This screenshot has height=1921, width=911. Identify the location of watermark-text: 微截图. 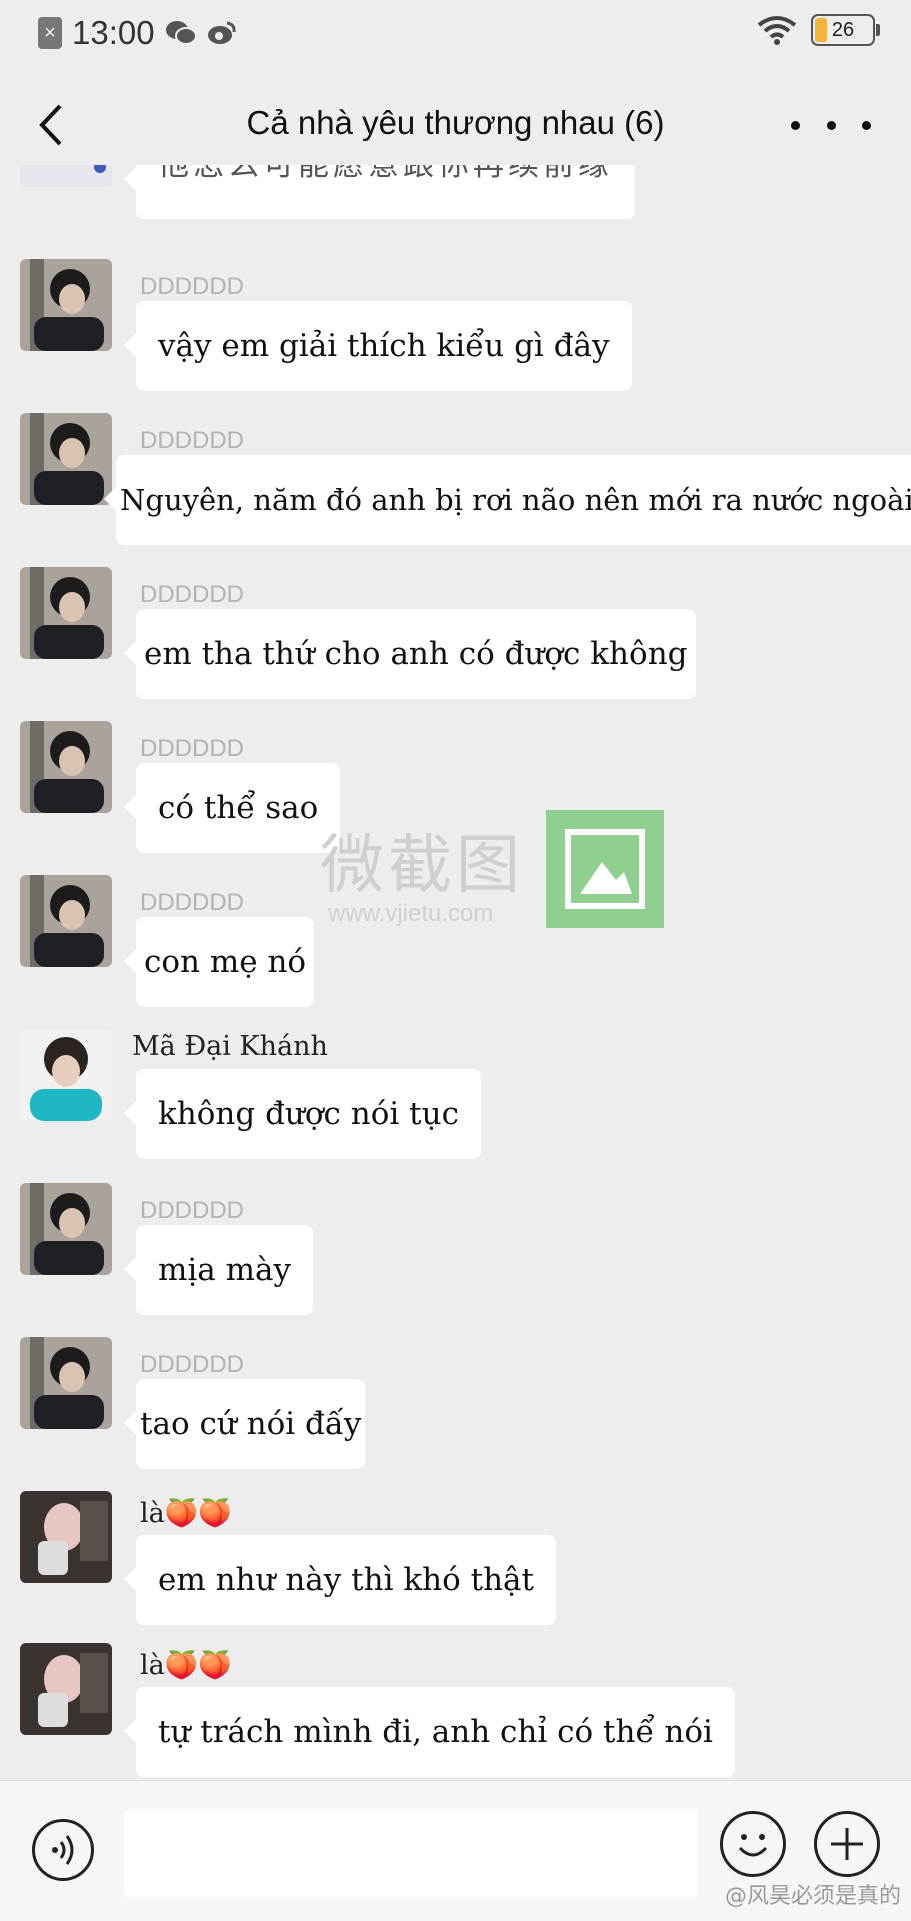
(422, 865).